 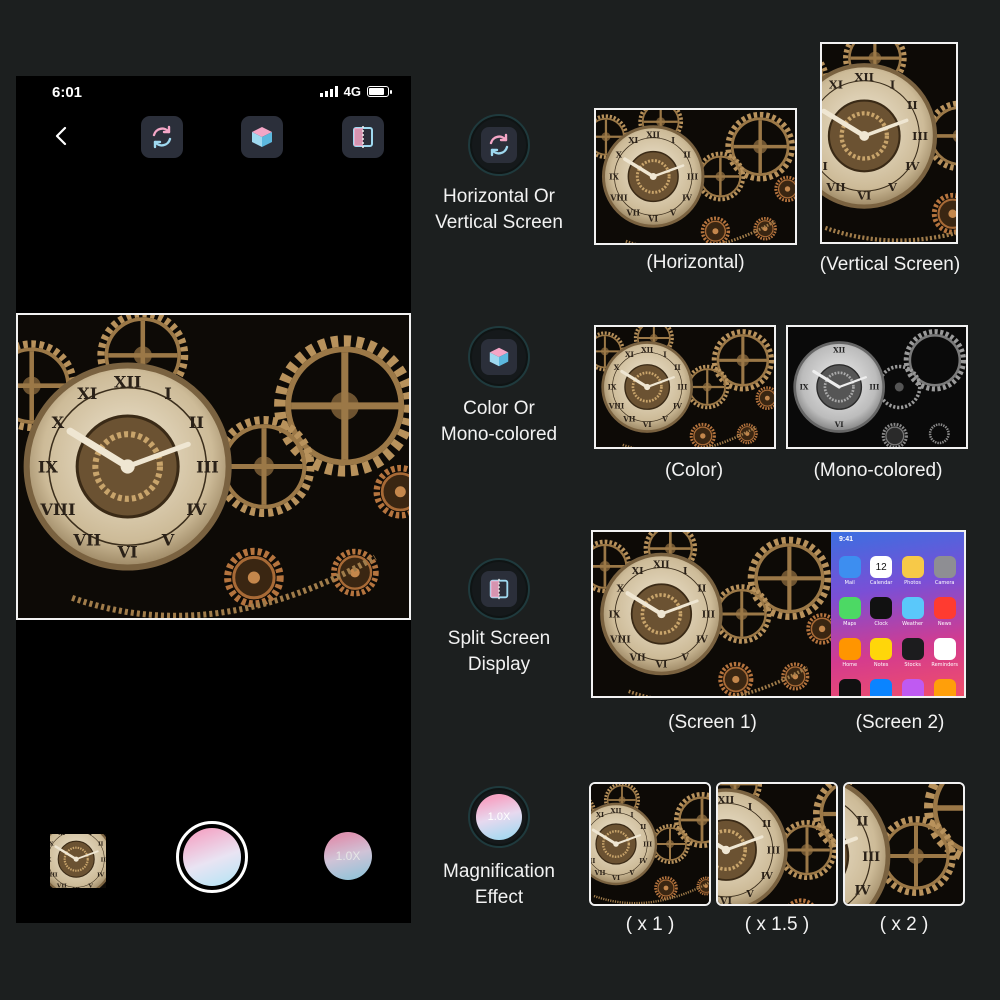 I want to click on feature-rotate-badge, so click(x=499, y=145).